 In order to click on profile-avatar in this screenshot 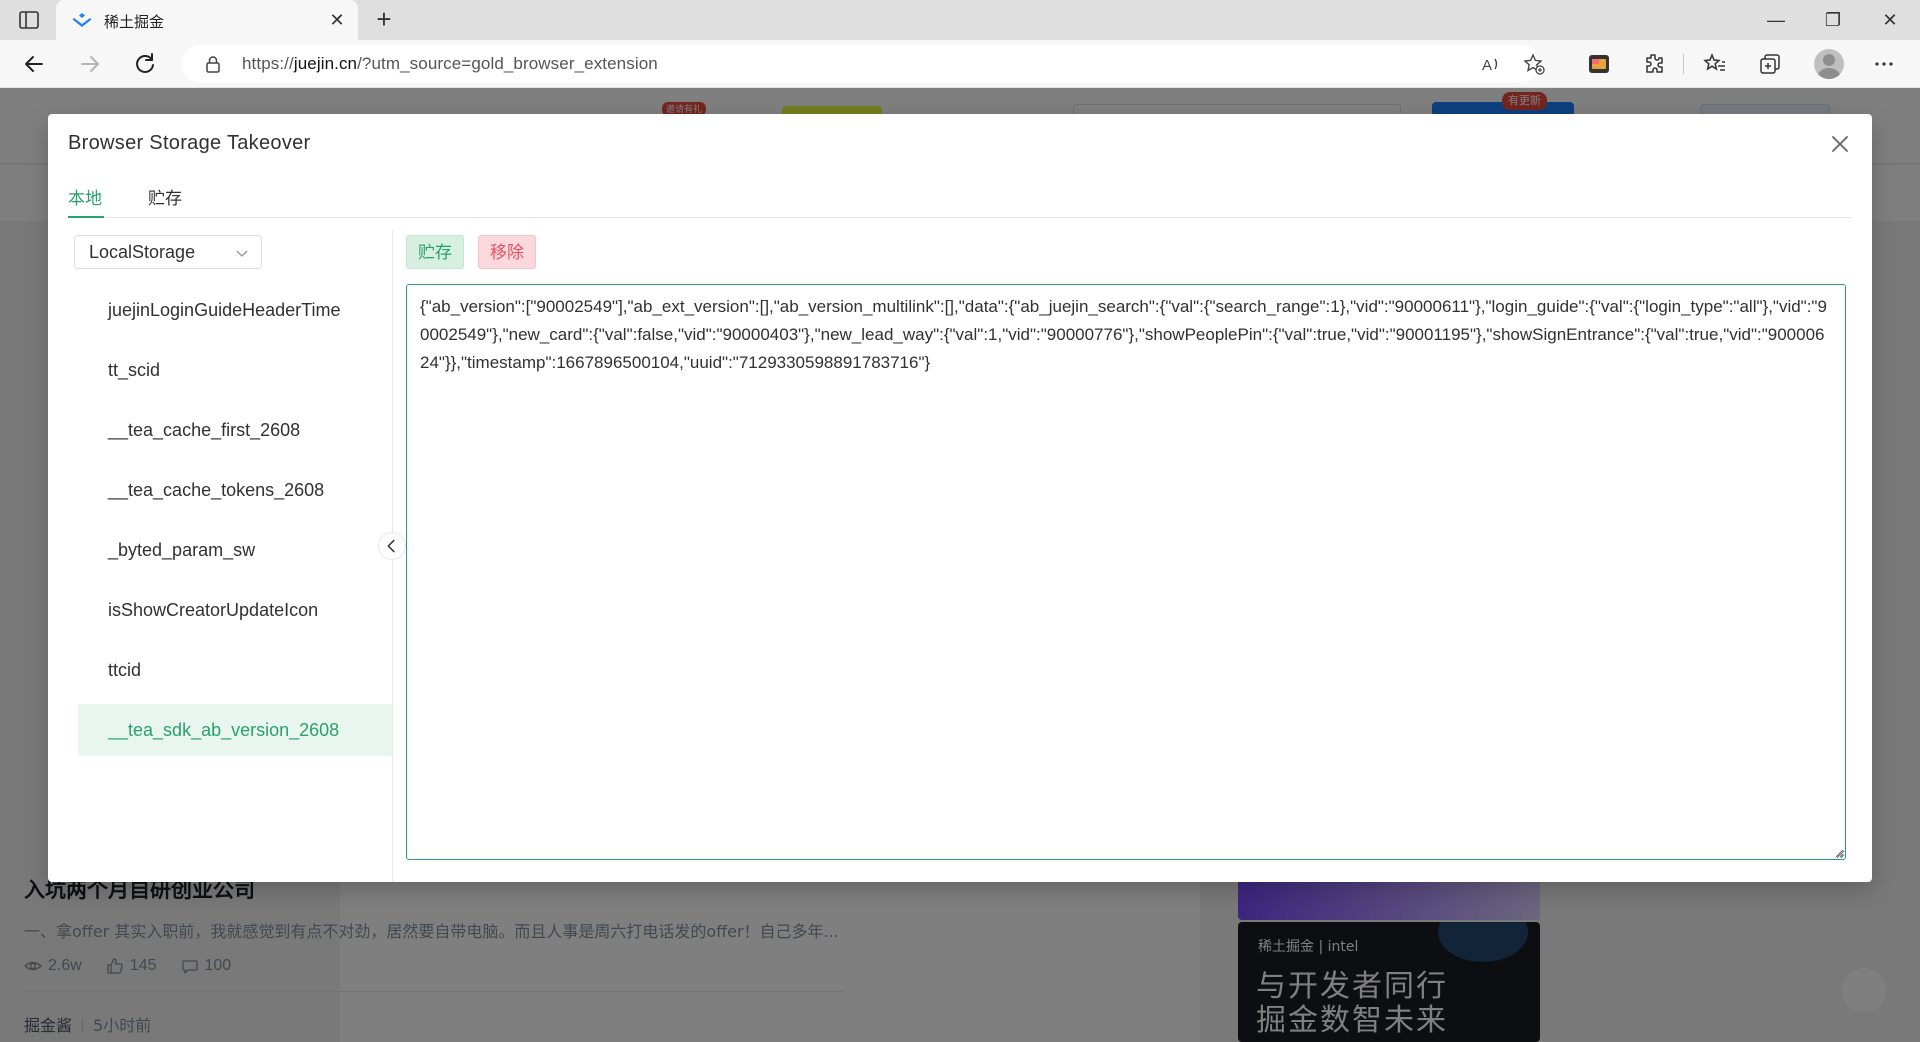, I will do `click(1829, 64)`.